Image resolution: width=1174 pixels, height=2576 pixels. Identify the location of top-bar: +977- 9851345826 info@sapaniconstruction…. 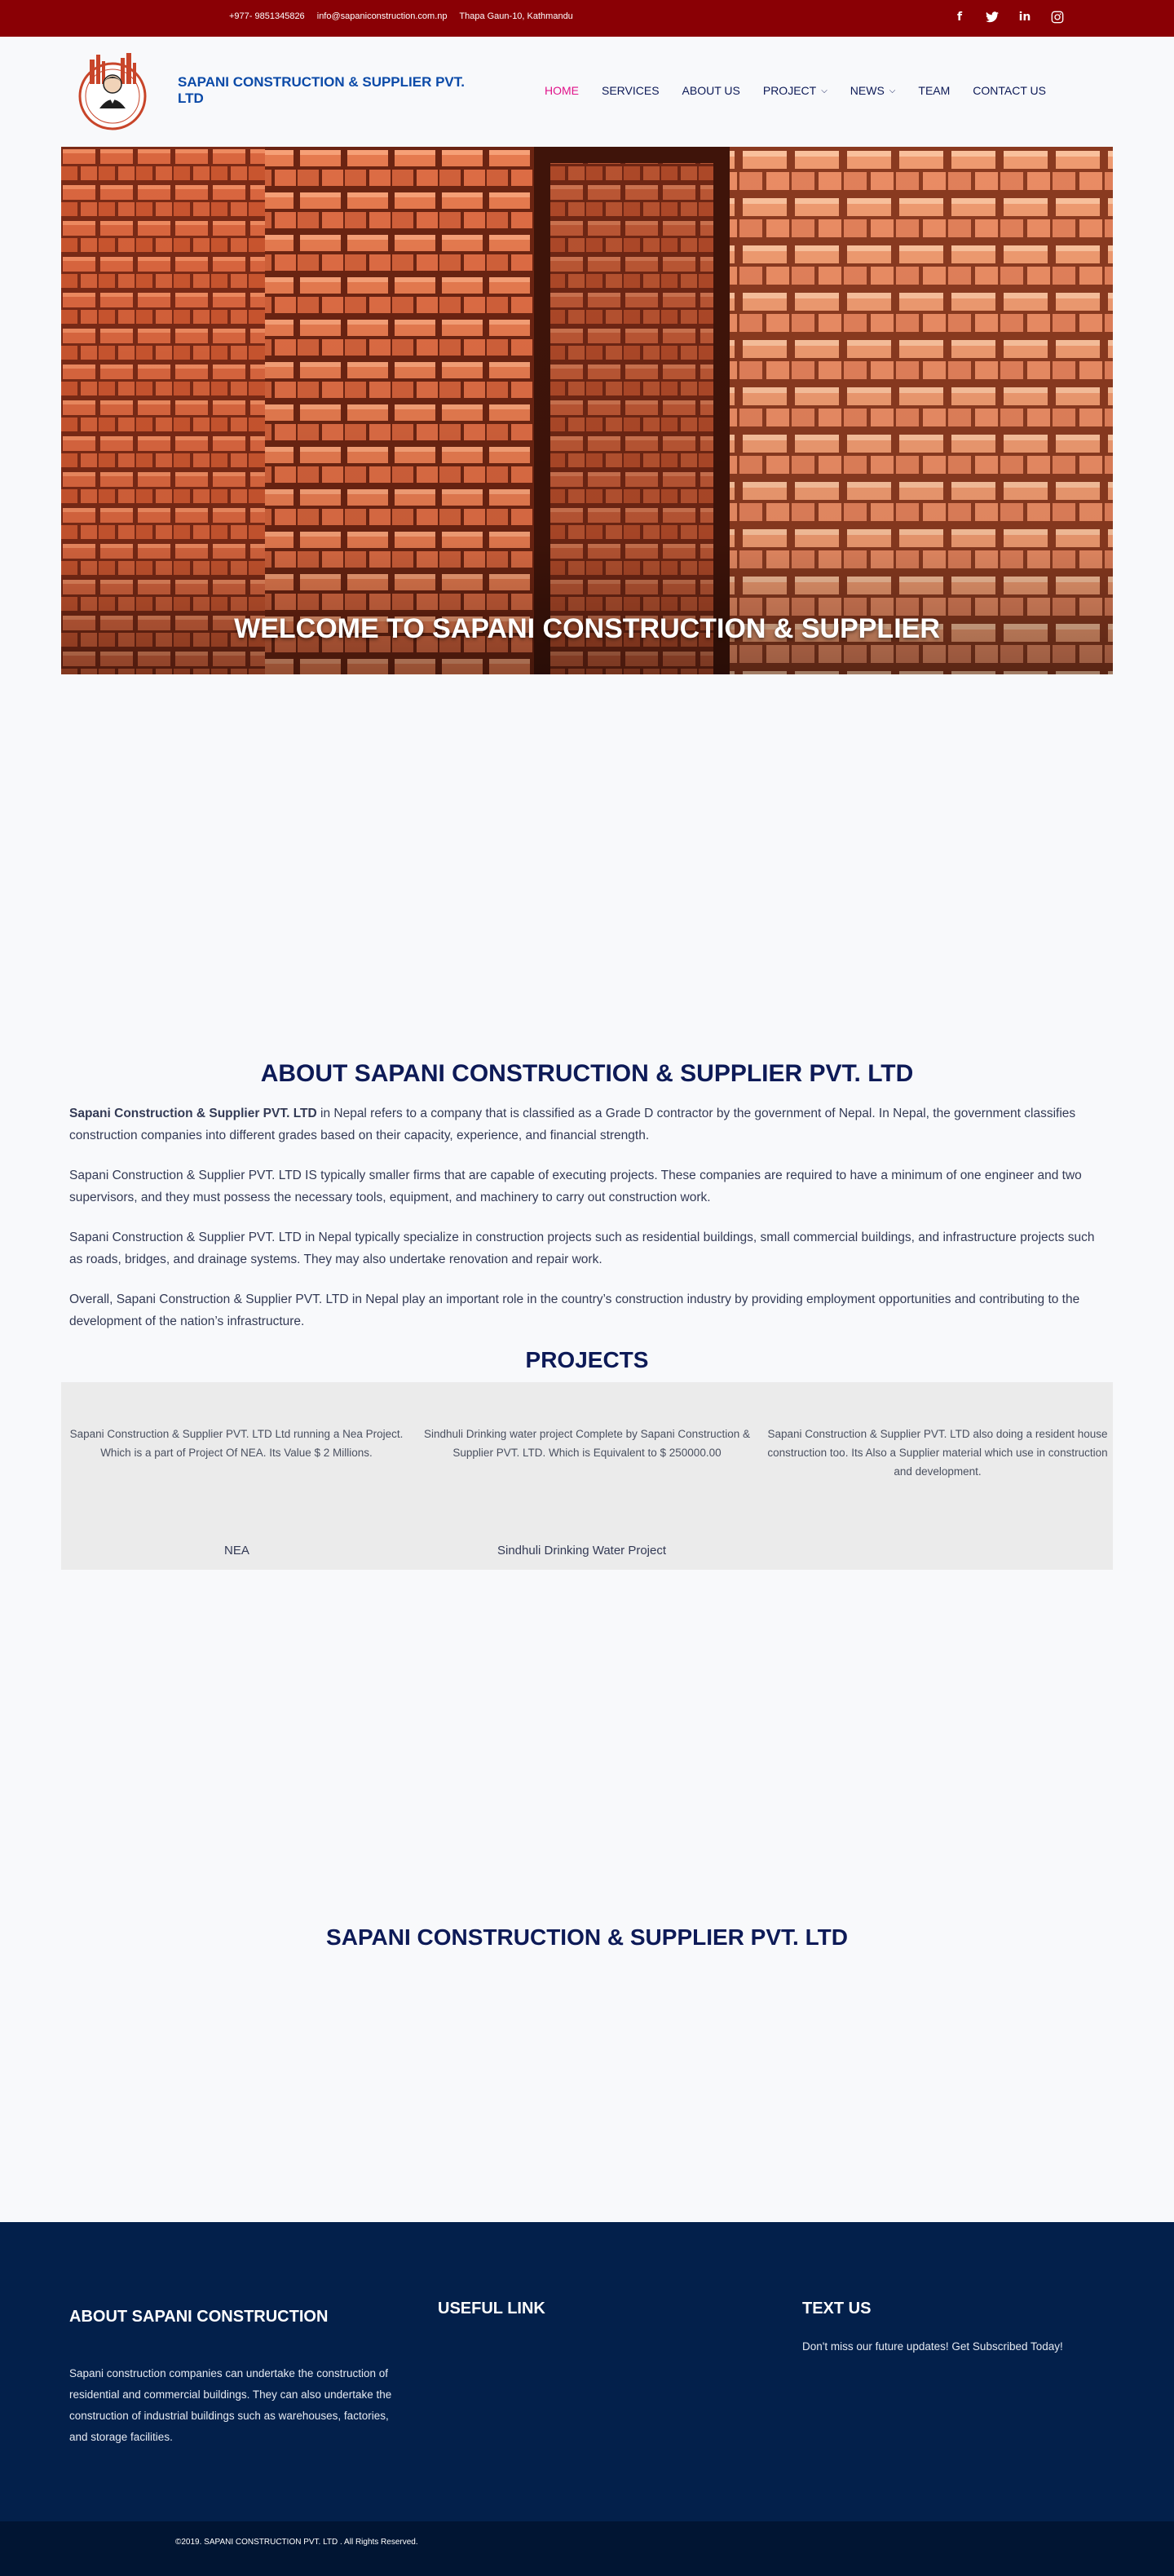
(587, 18).